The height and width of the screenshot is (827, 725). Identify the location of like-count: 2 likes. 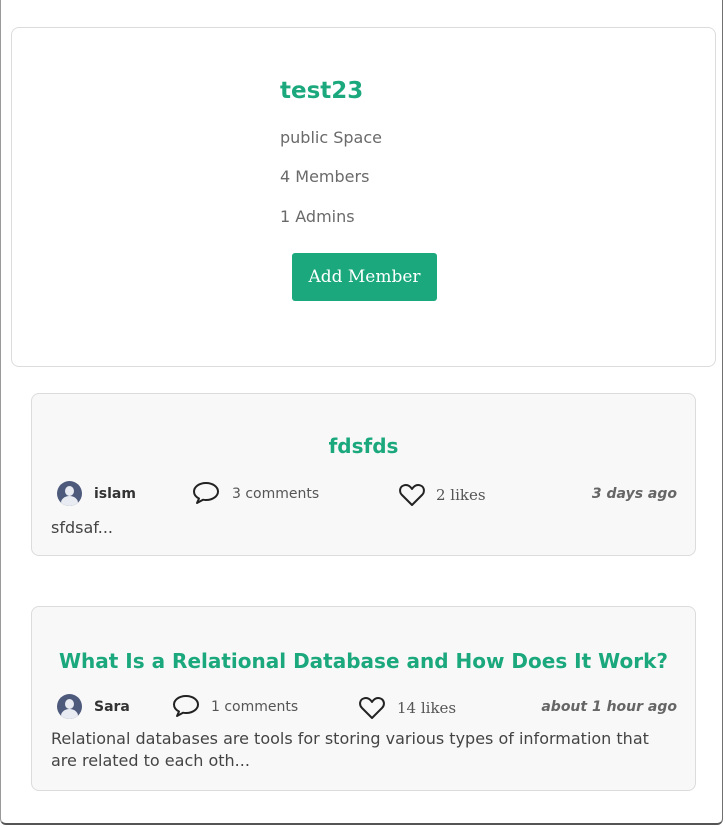
(461, 495).